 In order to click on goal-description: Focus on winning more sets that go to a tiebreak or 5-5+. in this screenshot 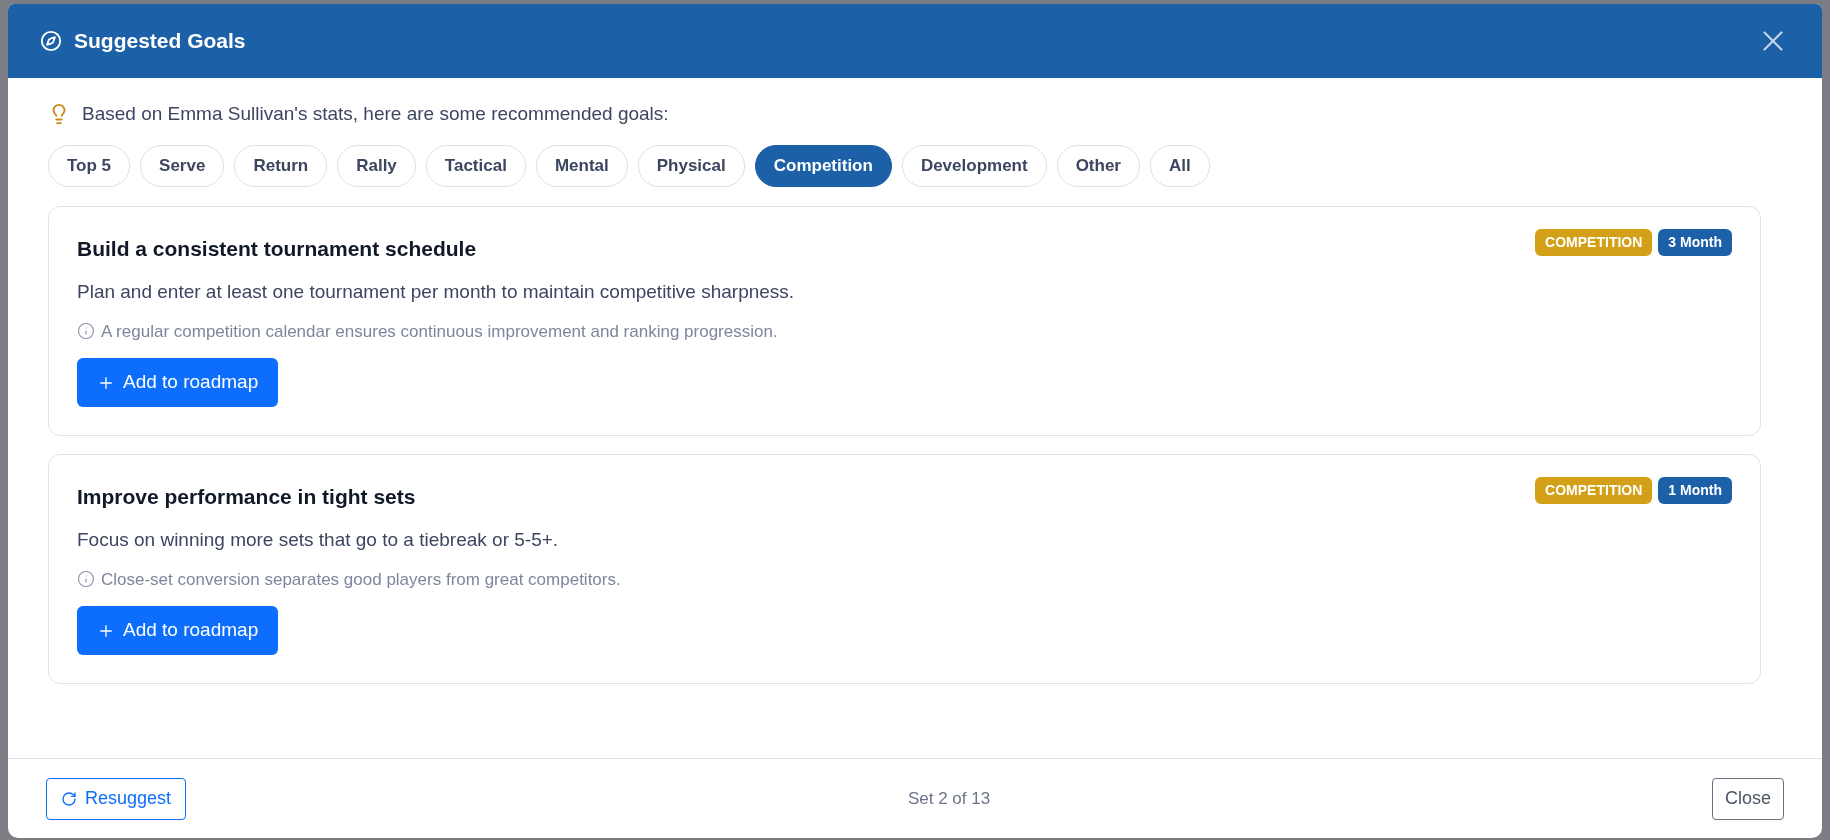, I will do `click(318, 540)`.